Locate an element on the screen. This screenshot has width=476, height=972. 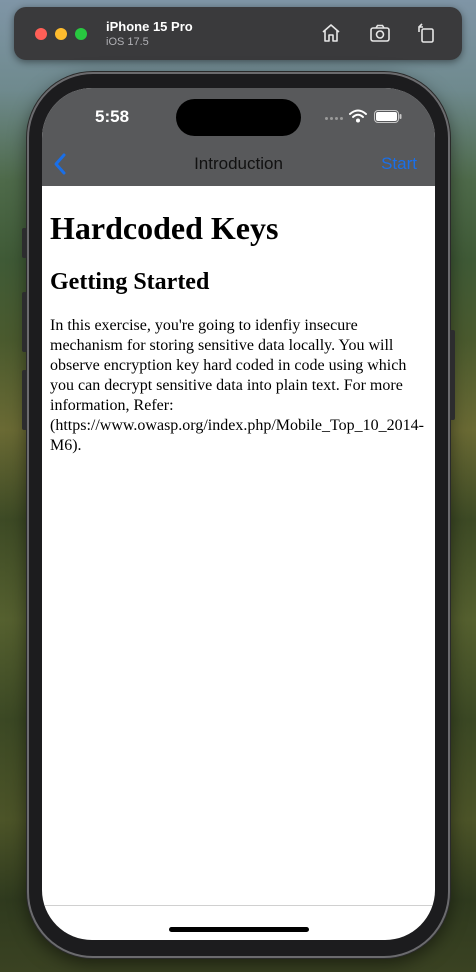
power-button is located at coordinates (452, 375).